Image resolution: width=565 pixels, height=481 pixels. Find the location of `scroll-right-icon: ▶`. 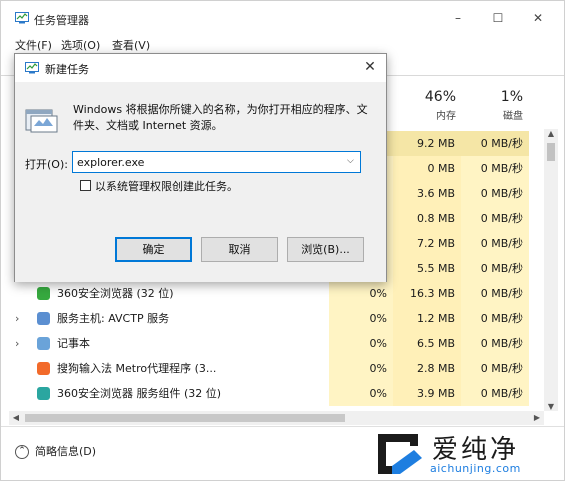

scroll-right-icon: ▶ is located at coordinates (537, 417).